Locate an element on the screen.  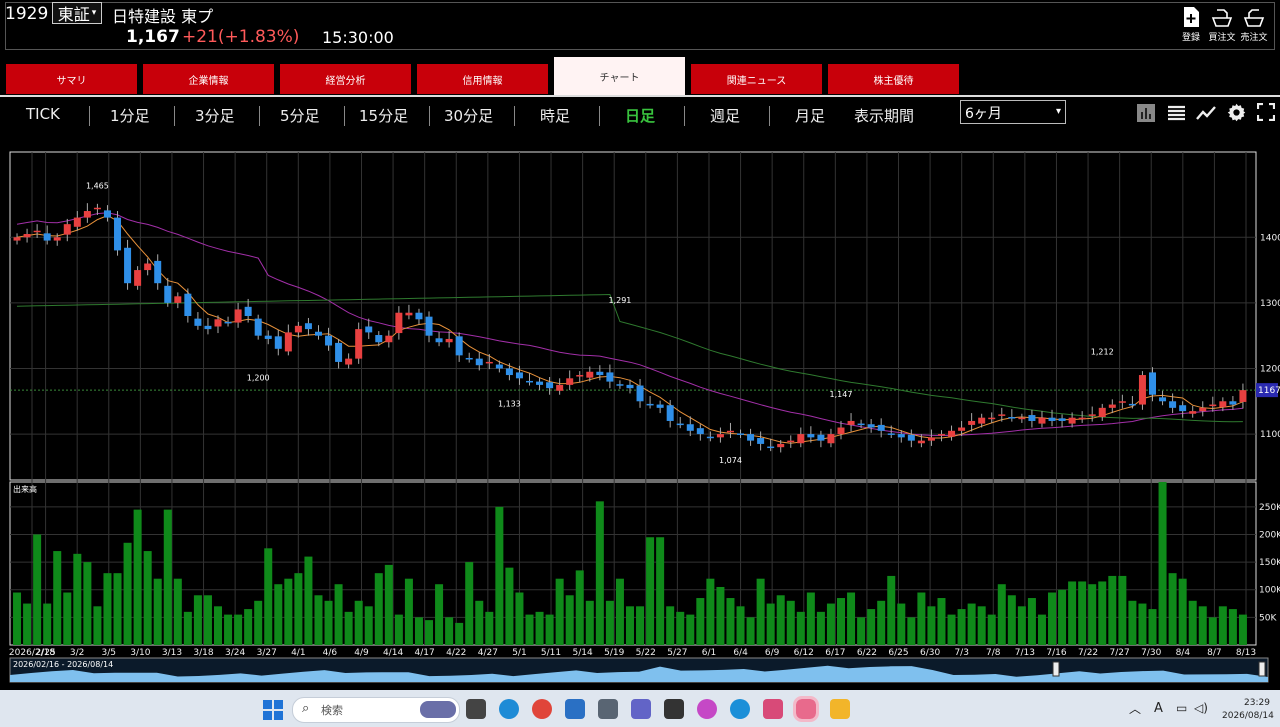
fullscreen-icon is located at coordinates (1266, 112).